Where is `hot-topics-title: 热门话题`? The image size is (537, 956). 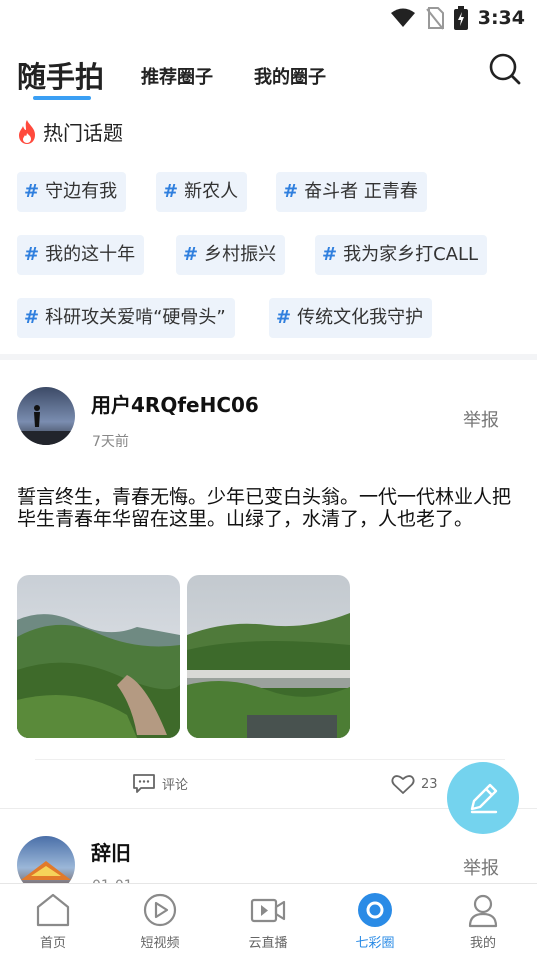
hot-topics-title: 热门话题 is located at coordinates (83, 133).